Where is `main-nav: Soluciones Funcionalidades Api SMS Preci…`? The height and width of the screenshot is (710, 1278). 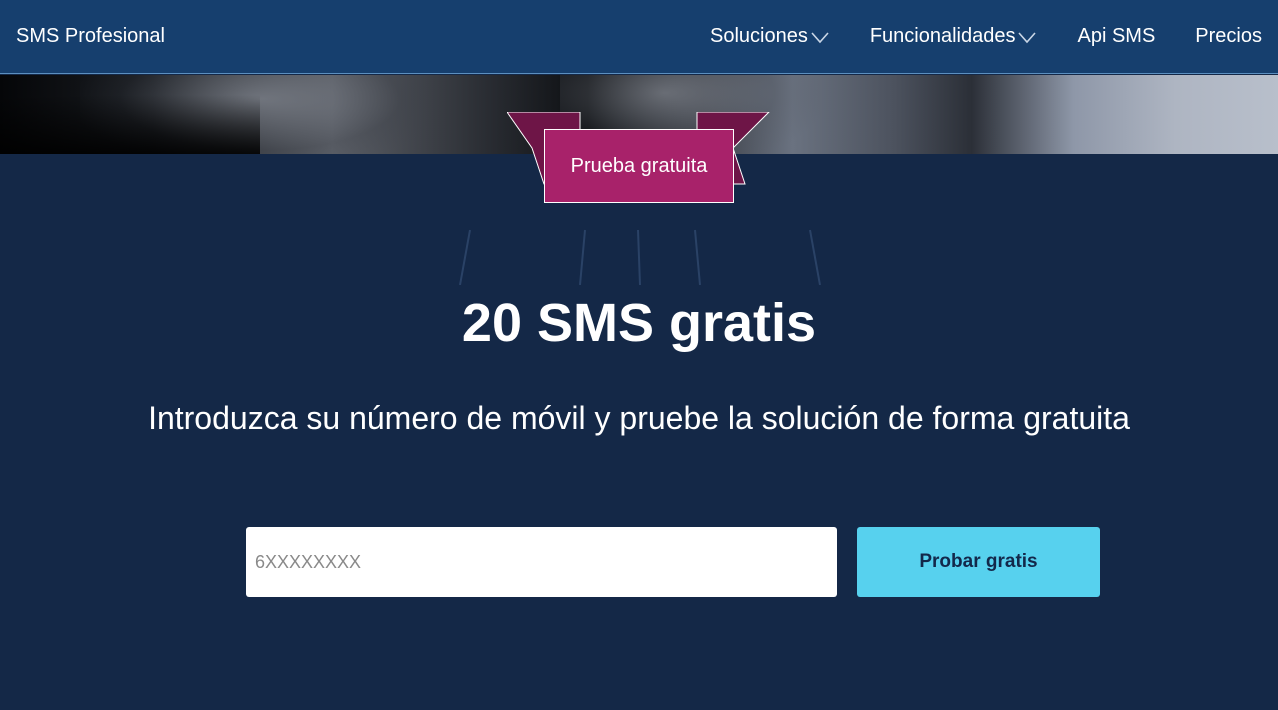 main-nav: Soluciones Funcionalidades Api SMS Preci… is located at coordinates (986, 36).